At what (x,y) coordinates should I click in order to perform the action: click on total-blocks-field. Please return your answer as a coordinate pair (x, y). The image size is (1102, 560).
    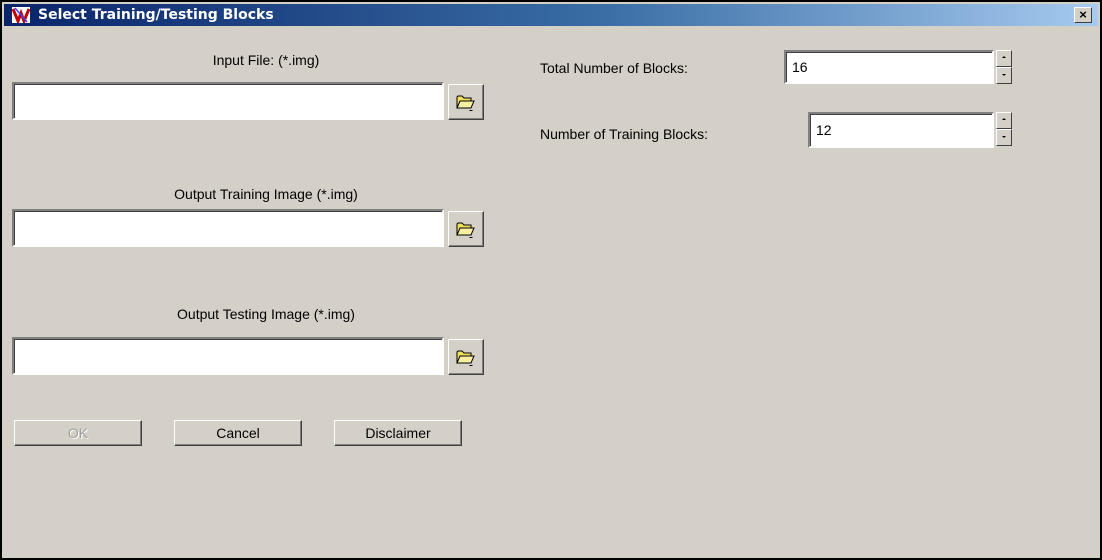
    Looking at the image, I should click on (889, 67).